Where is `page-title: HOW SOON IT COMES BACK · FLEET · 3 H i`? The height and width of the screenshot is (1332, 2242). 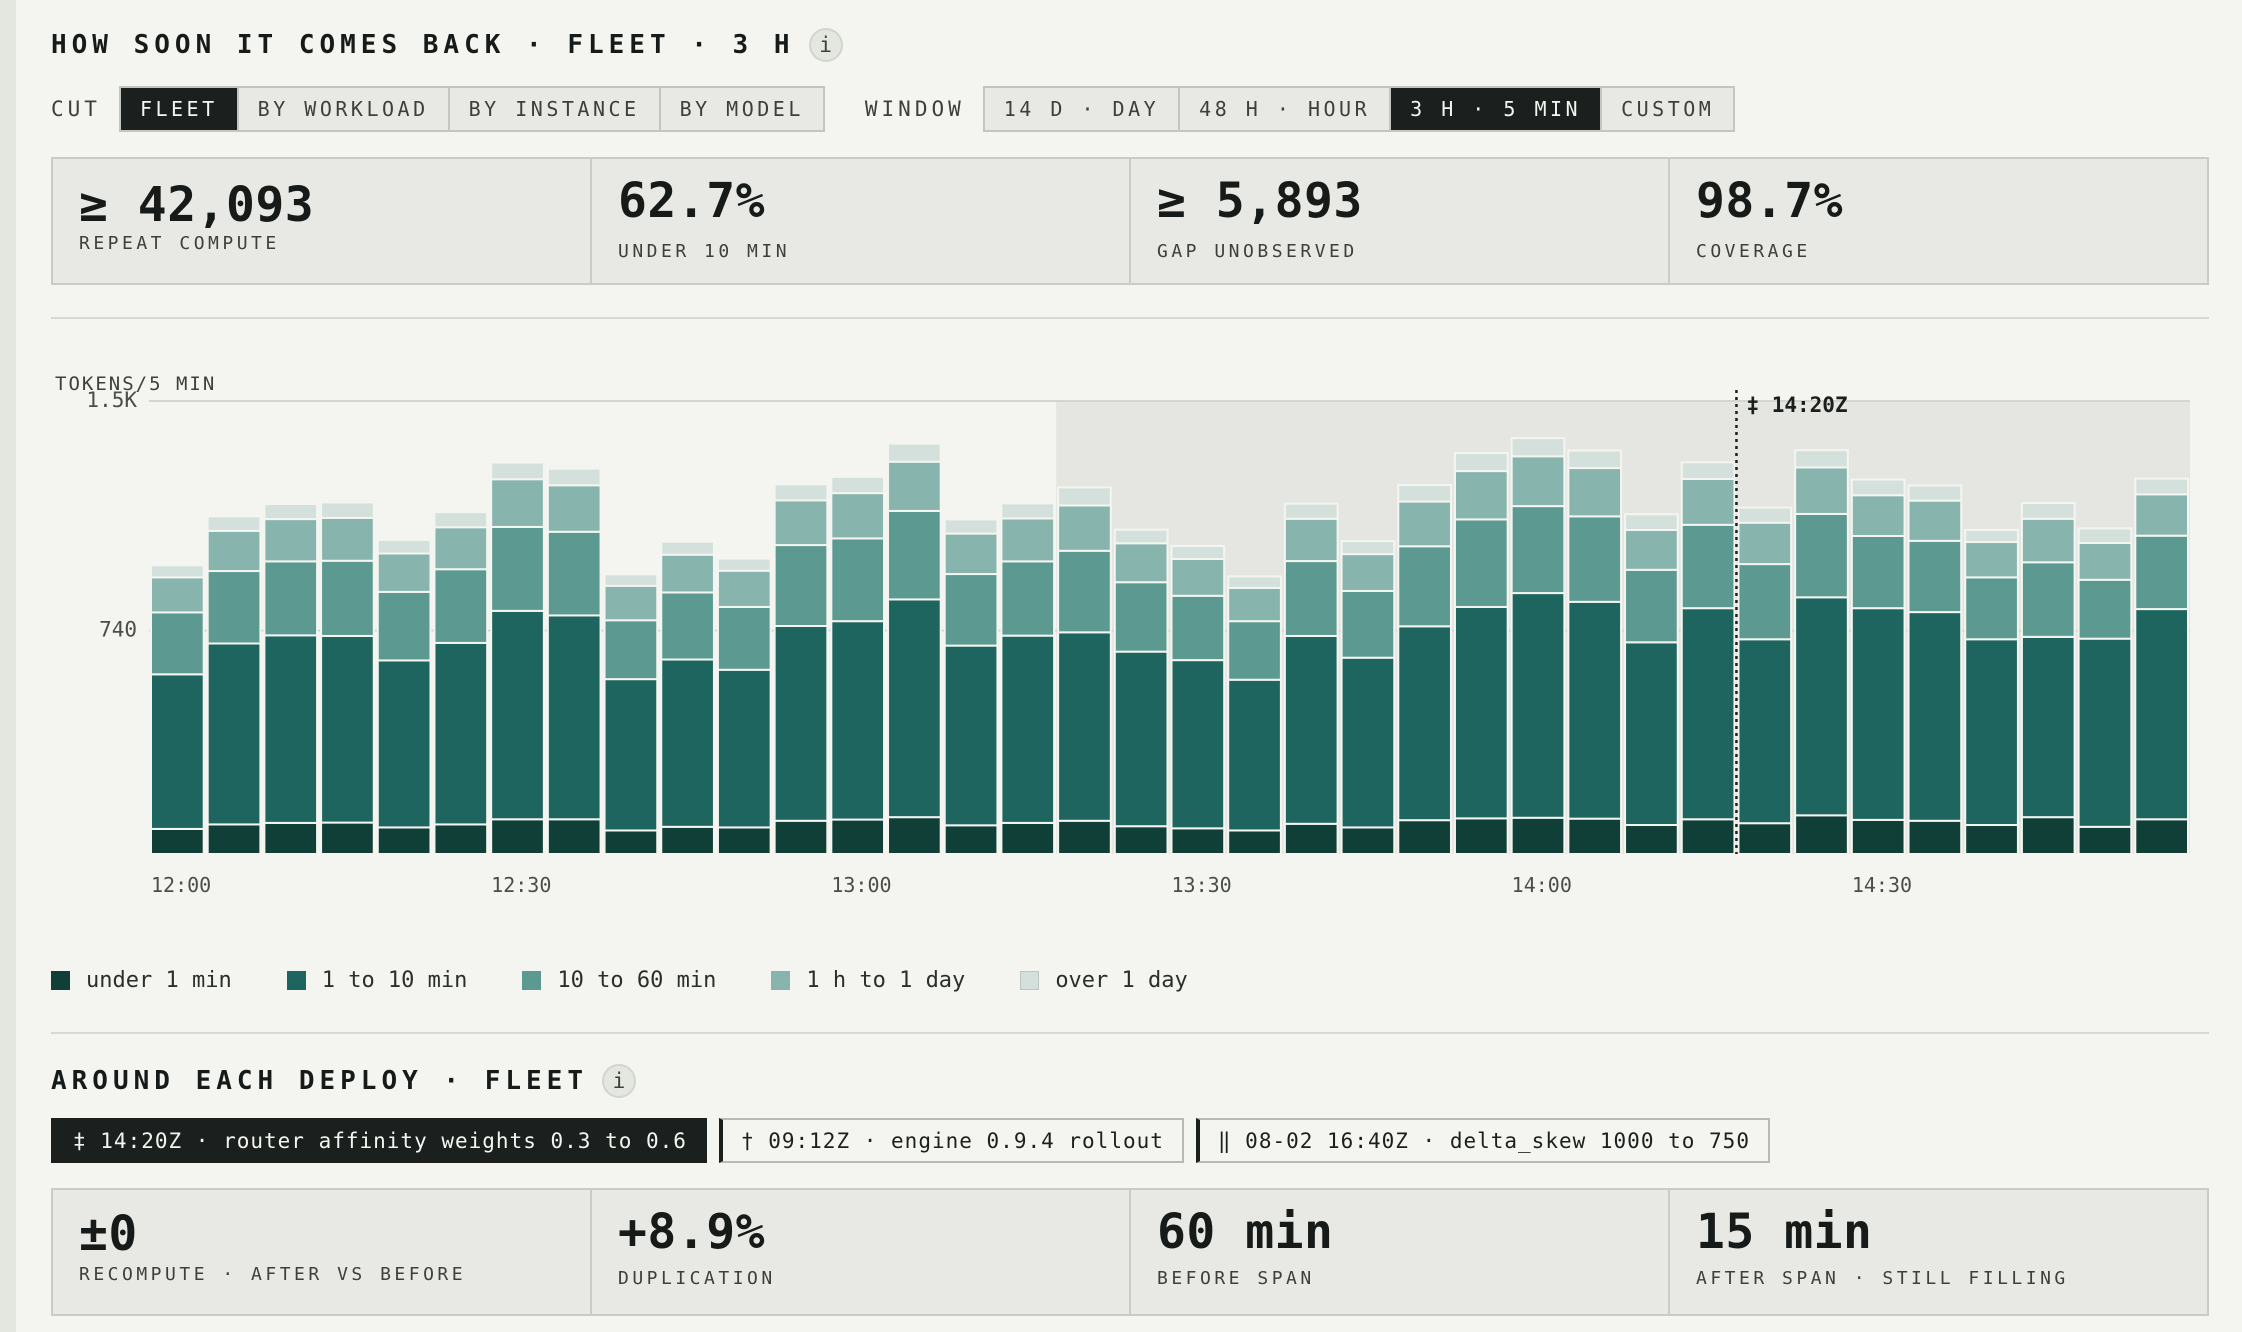
page-title: HOW SOON IT COMES BACK · FLEET · 3 H i is located at coordinates (447, 45).